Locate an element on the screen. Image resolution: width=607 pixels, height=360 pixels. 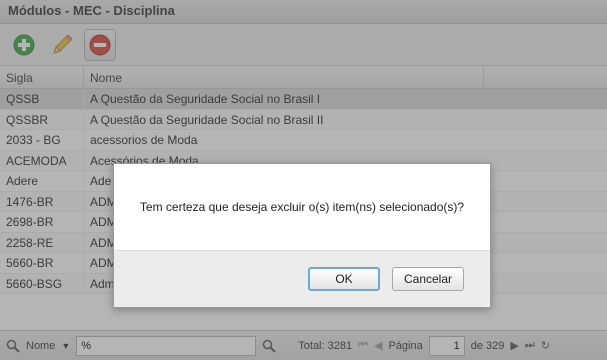
ok-button: OK is located at coordinates (344, 279).